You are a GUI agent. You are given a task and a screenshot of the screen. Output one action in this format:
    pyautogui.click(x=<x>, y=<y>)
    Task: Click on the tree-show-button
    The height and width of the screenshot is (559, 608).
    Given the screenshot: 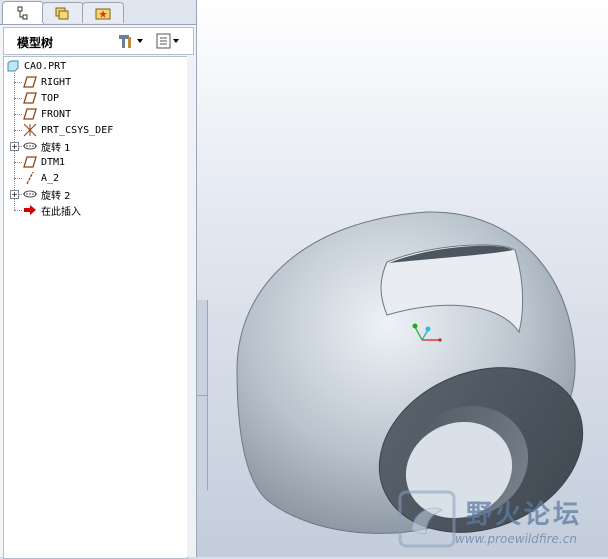 What is the action you would take?
    pyautogui.click(x=168, y=41)
    